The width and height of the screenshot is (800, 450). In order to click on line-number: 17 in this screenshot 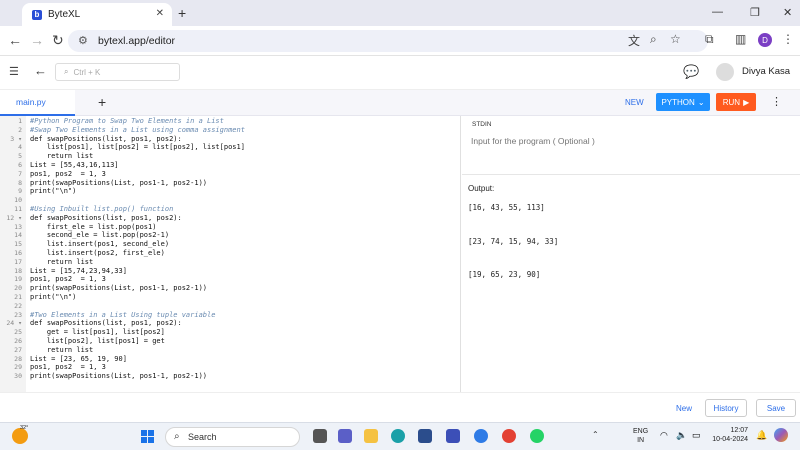, I will do `click(18, 261)`.